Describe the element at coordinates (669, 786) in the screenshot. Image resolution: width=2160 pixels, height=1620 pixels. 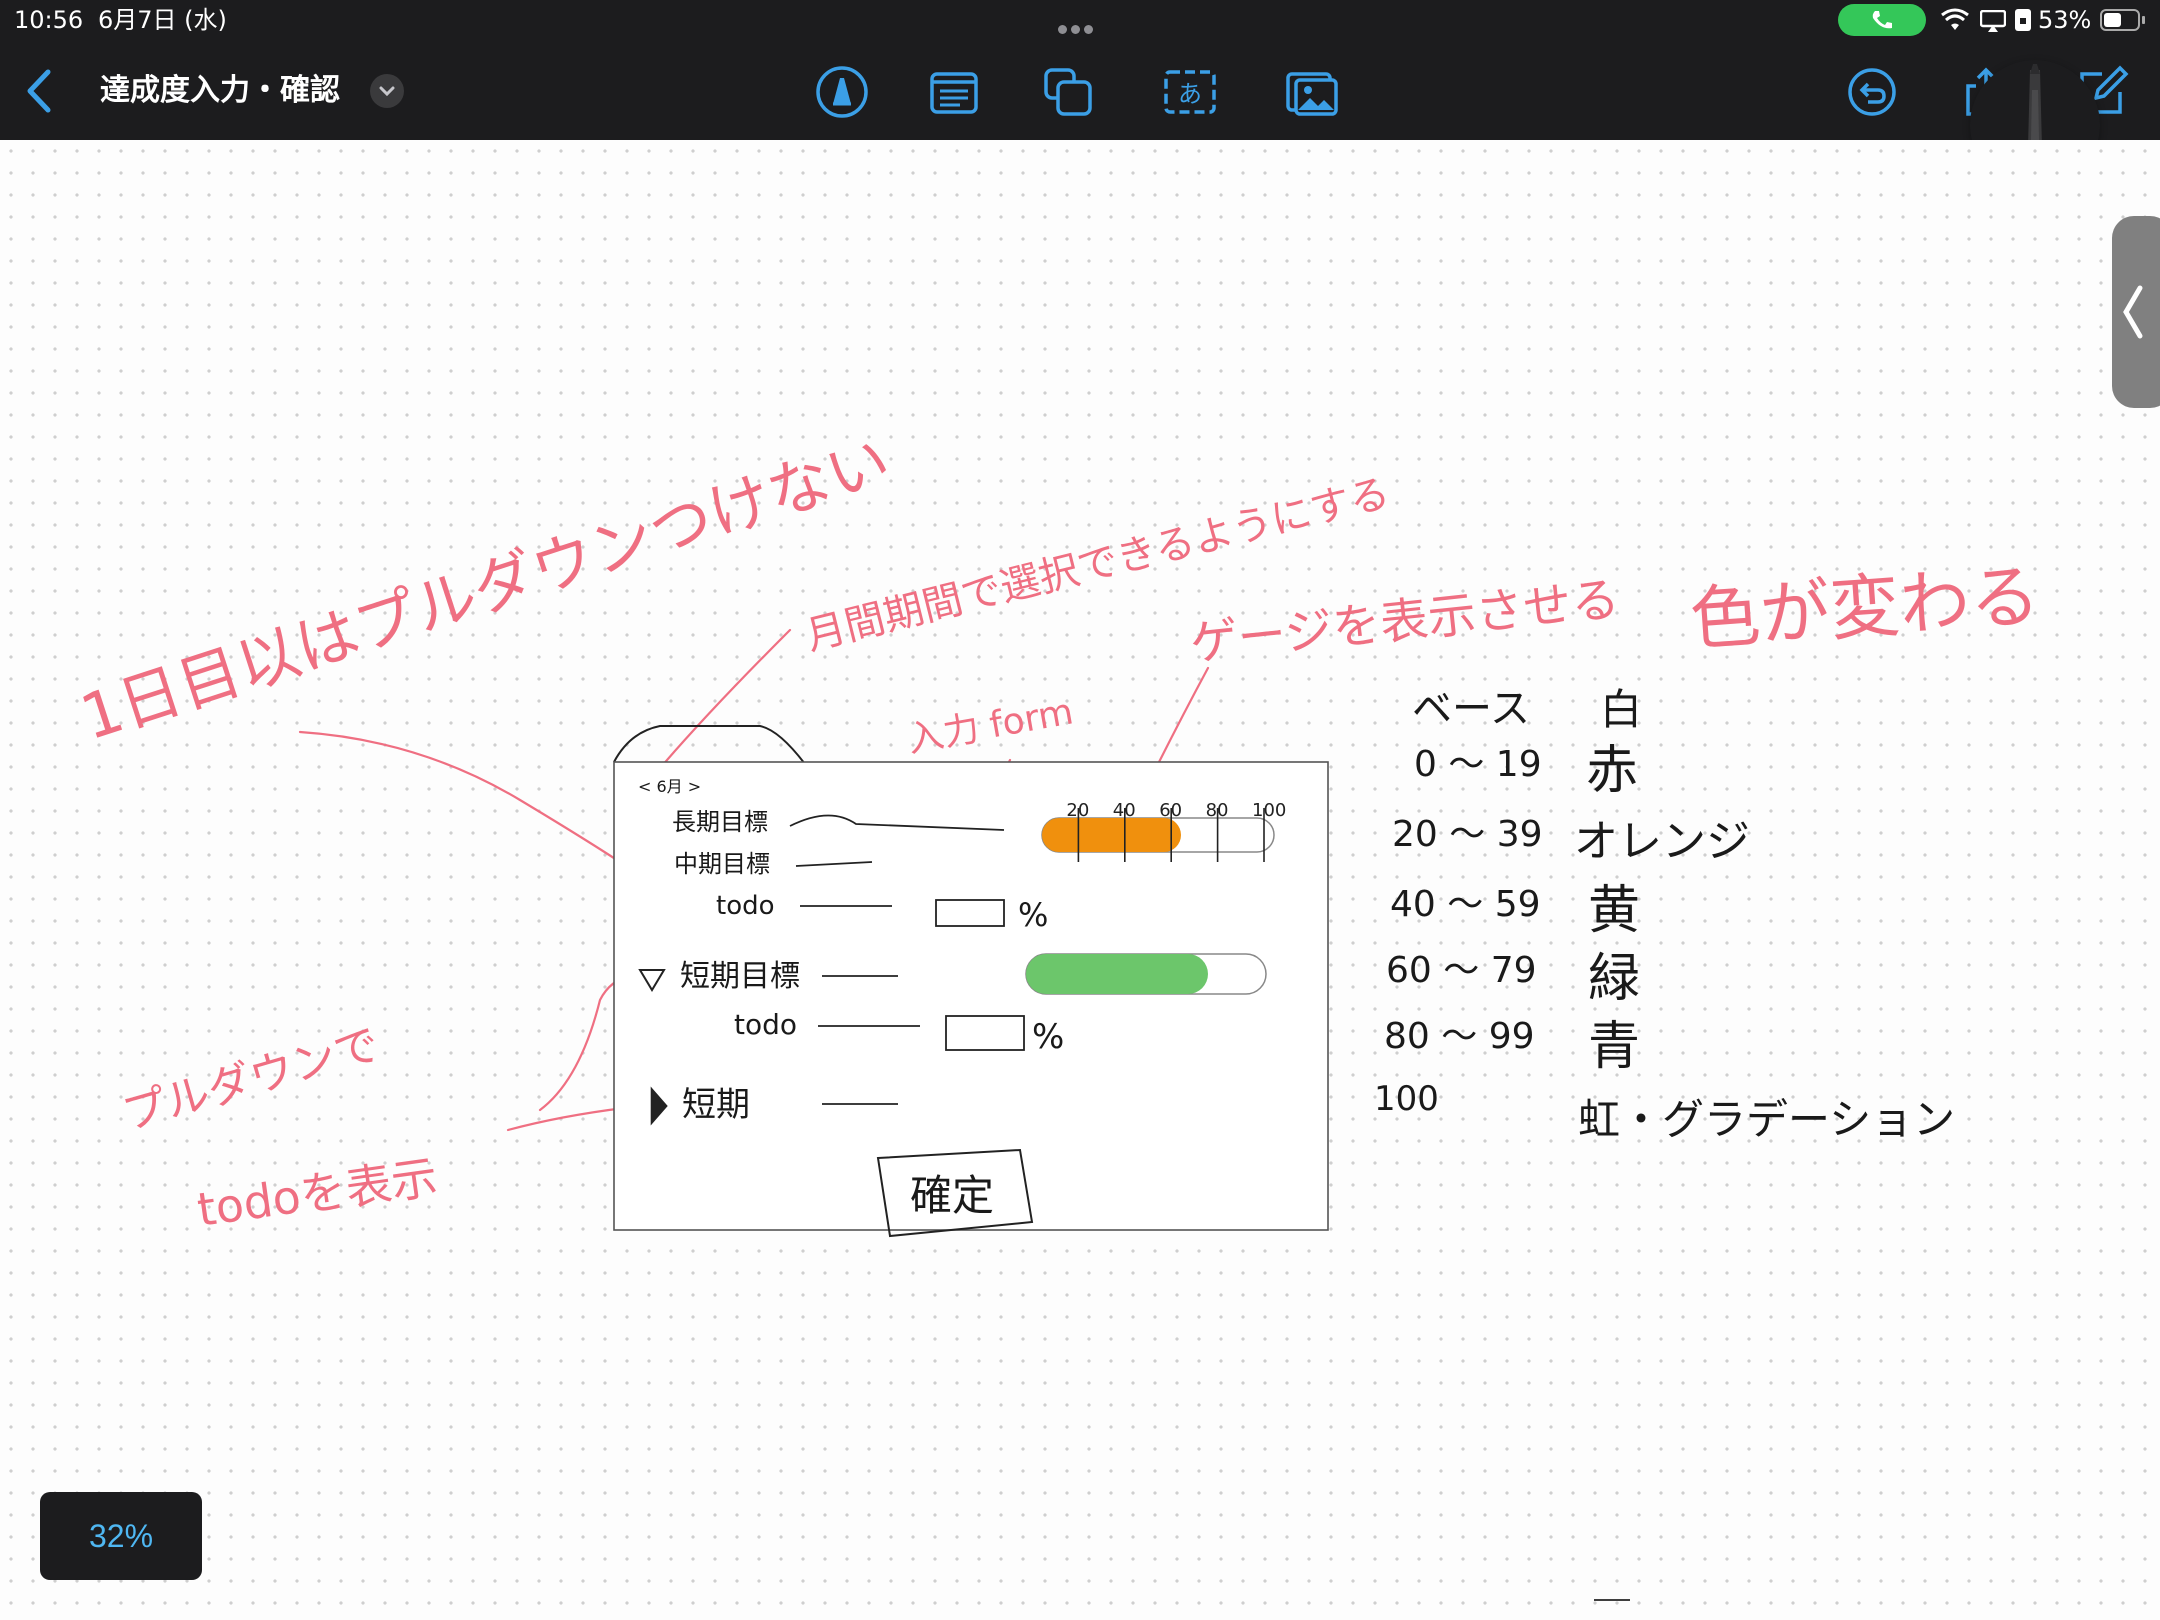
I see `wf-month: < 6月 >` at that location.